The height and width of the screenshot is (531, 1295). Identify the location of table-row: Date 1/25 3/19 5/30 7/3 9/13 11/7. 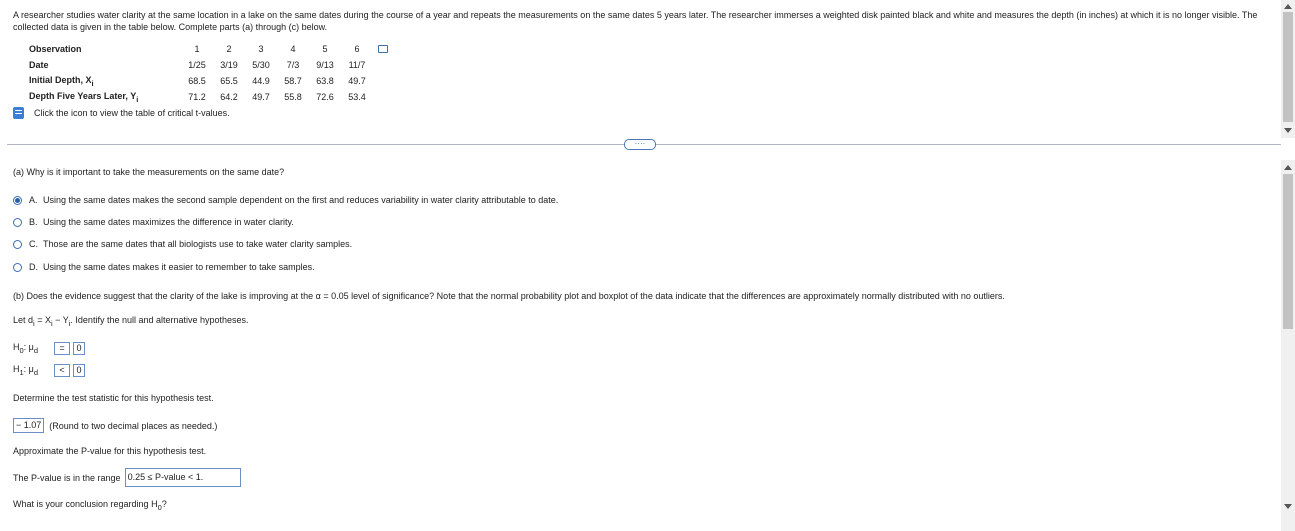
(211, 65).